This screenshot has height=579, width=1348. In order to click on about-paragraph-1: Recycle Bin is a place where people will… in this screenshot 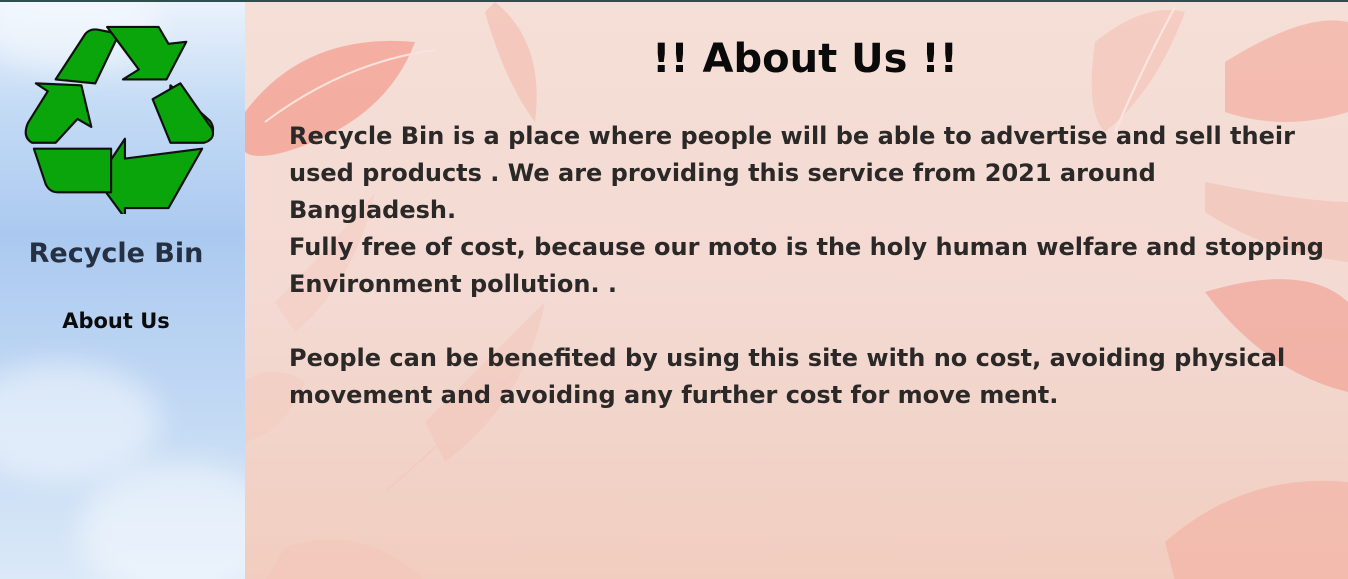, I will do `click(792, 173)`.